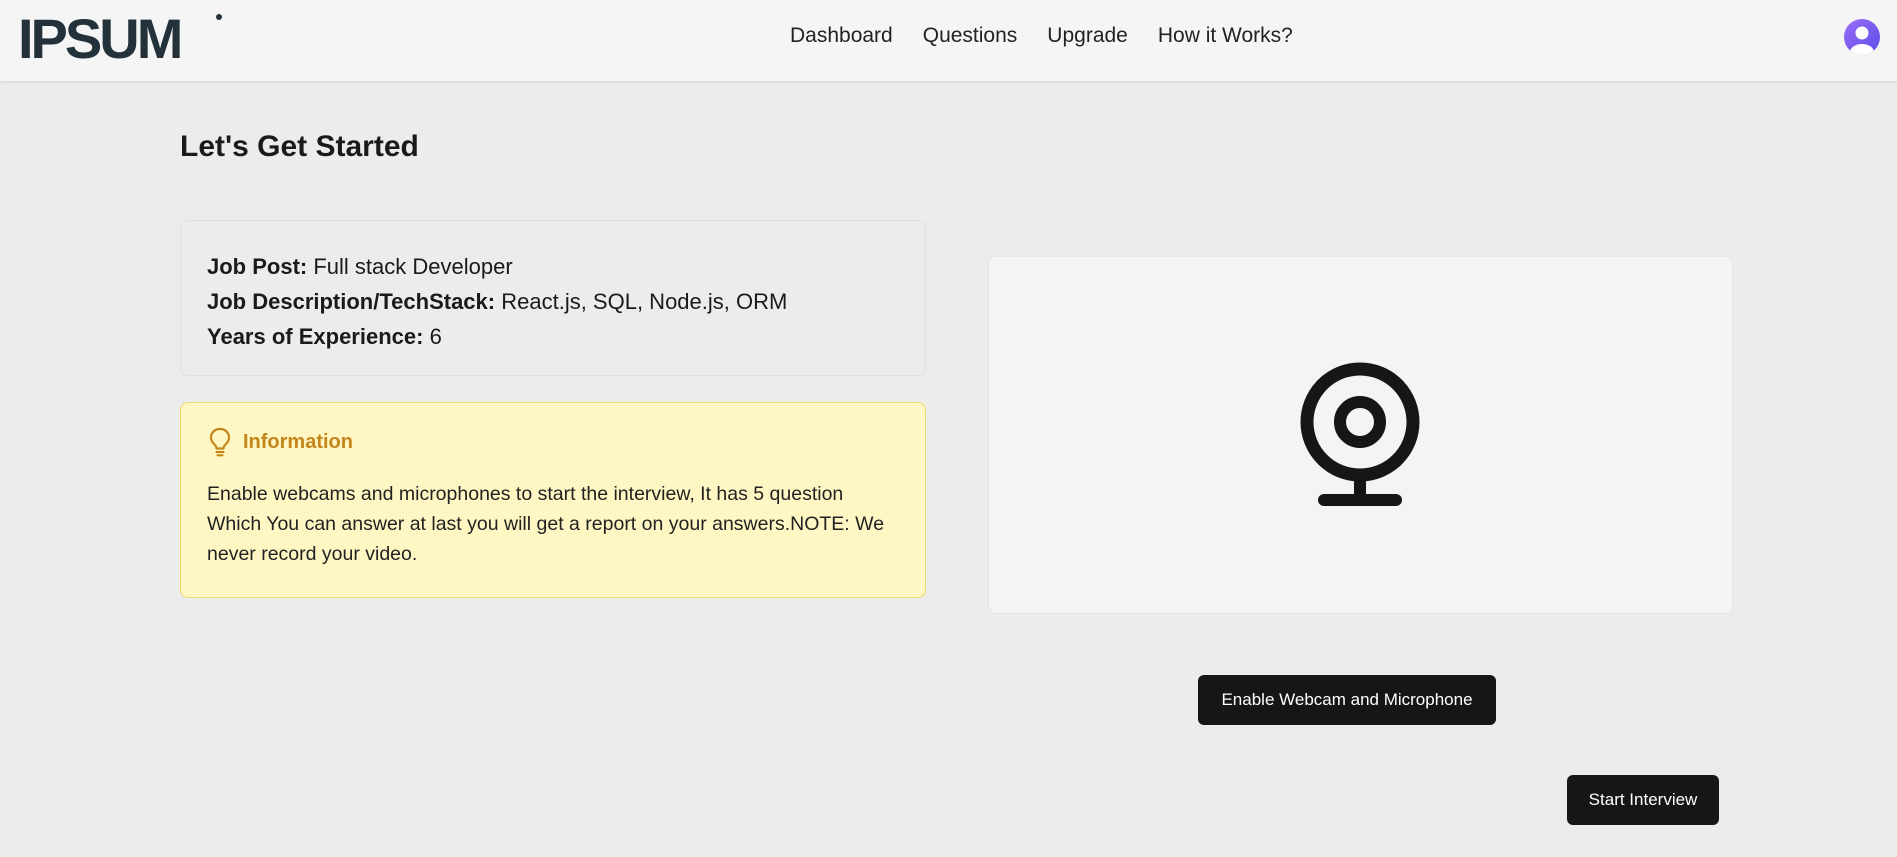  What do you see at coordinates (1087, 36) in the screenshot?
I see `nav-upgrade: Upgrade` at bounding box center [1087, 36].